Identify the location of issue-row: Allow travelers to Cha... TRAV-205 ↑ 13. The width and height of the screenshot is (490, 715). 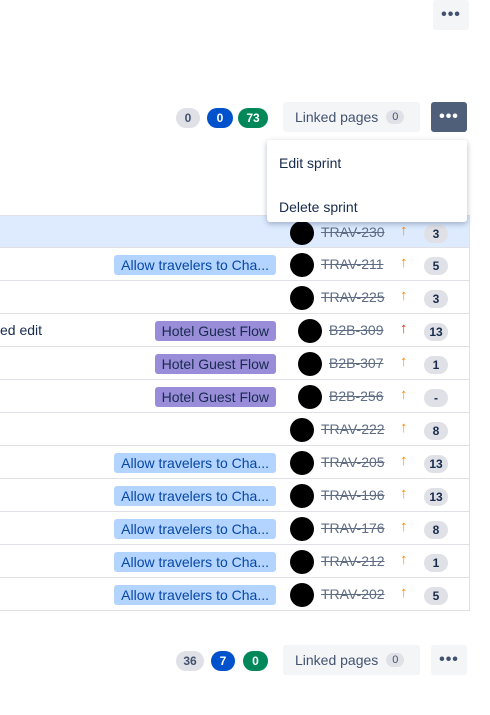
(234, 462).